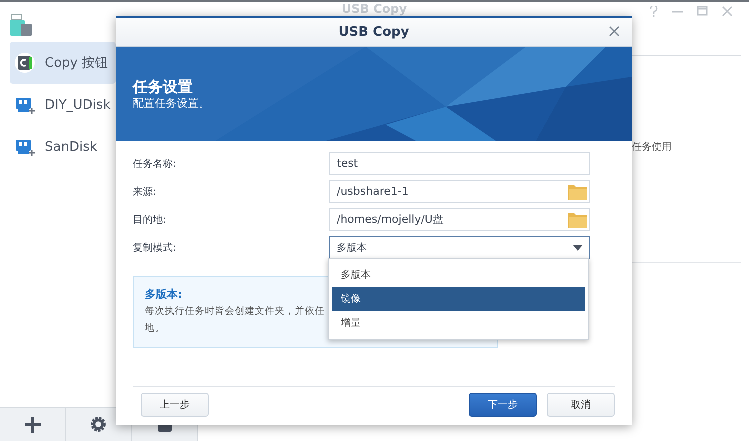 The image size is (749, 441). I want to click on sidebar-item: DIY_UDisk, so click(63, 105).